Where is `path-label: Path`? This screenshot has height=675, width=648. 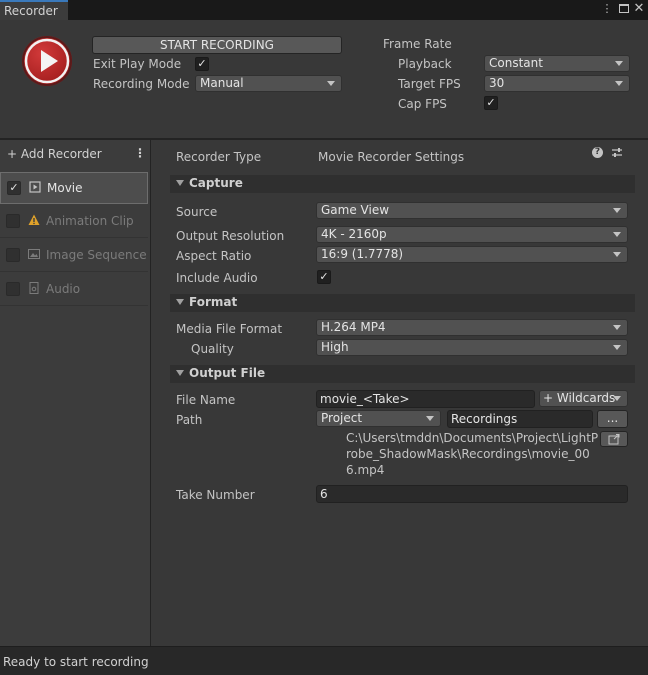
path-label: Path is located at coordinates (189, 420).